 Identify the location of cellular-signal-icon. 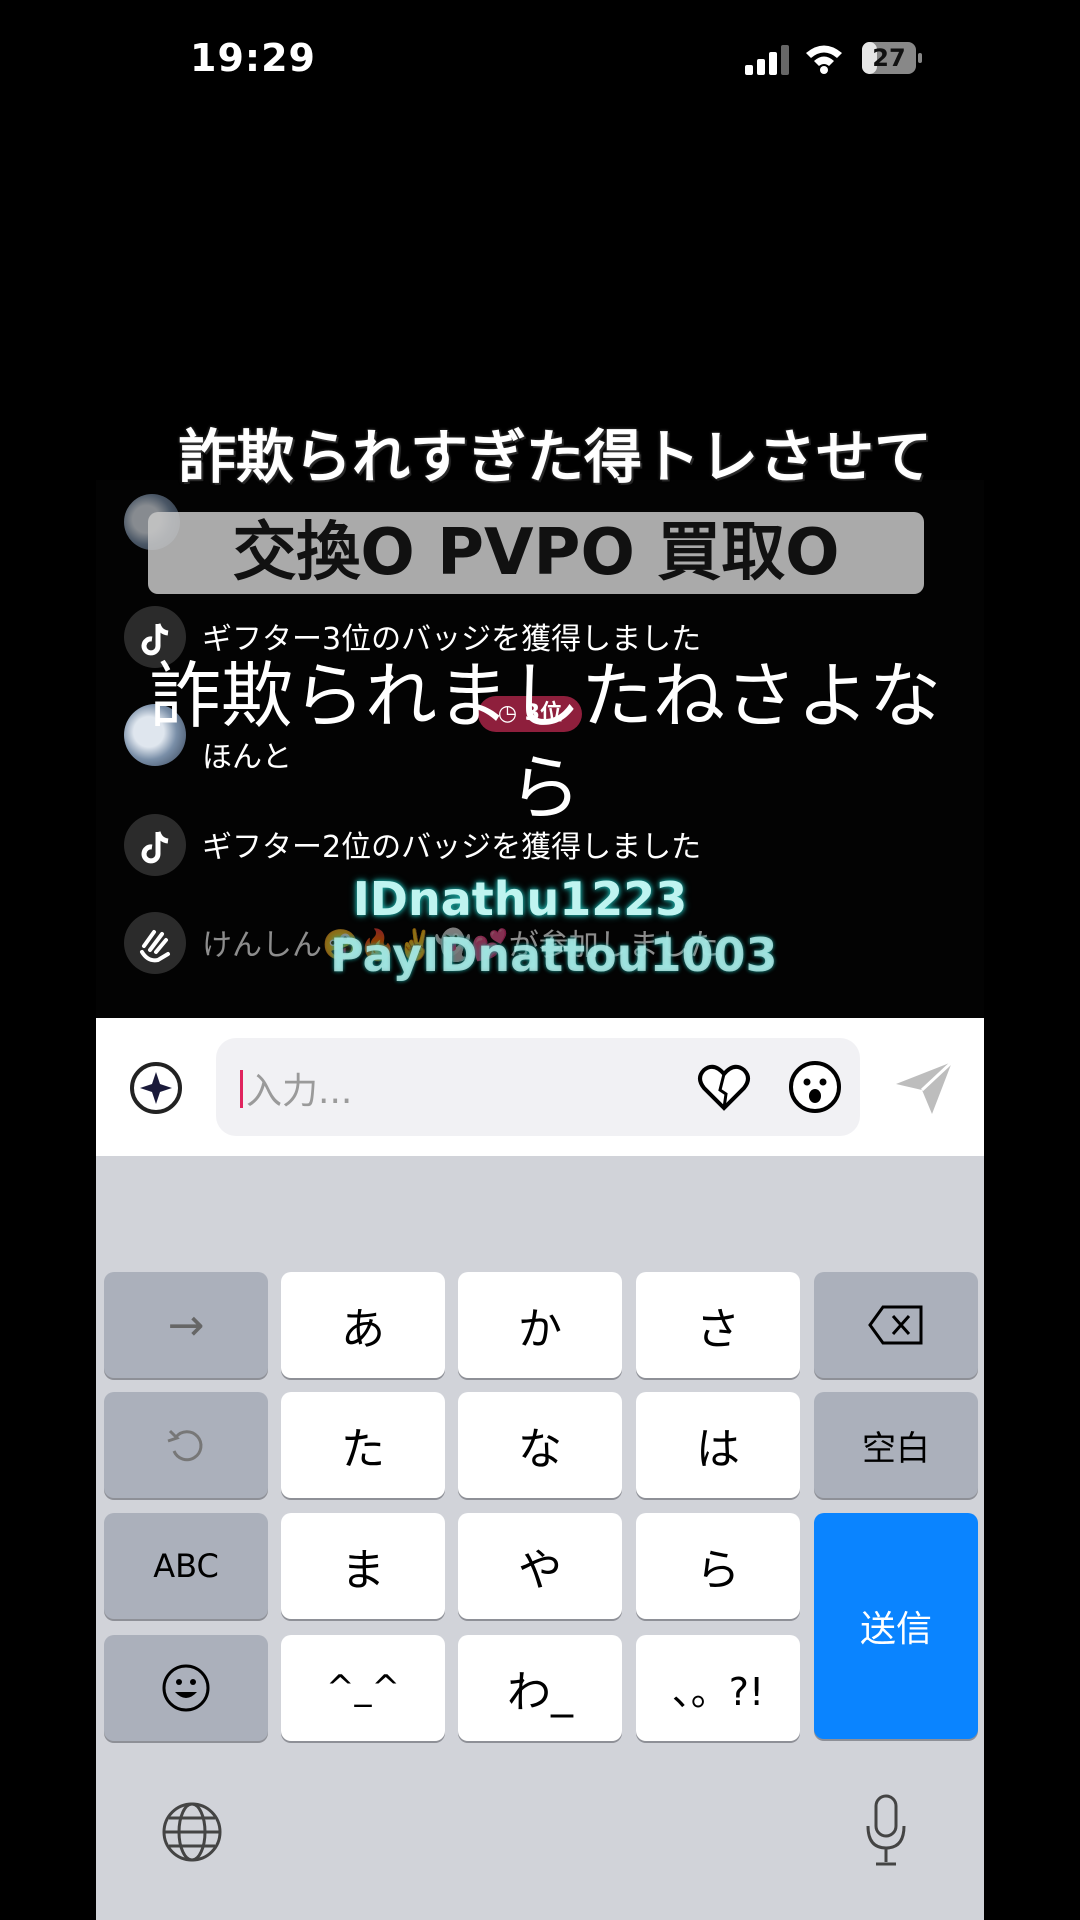
(767, 60).